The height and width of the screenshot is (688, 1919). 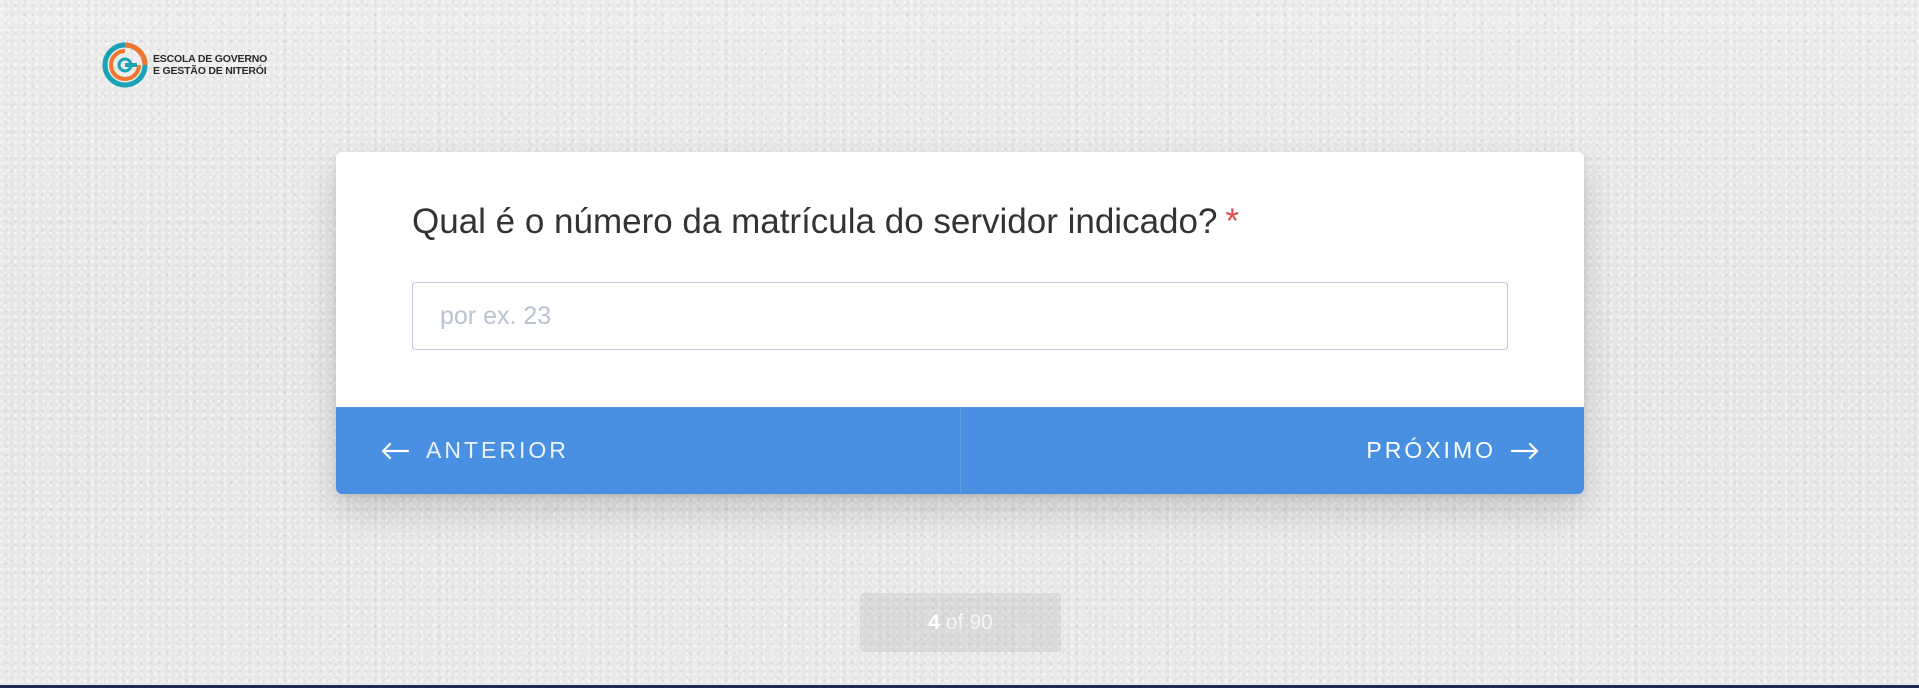 I want to click on logo-text-line1: ESCOLA DE GOVERNO, so click(x=210, y=59).